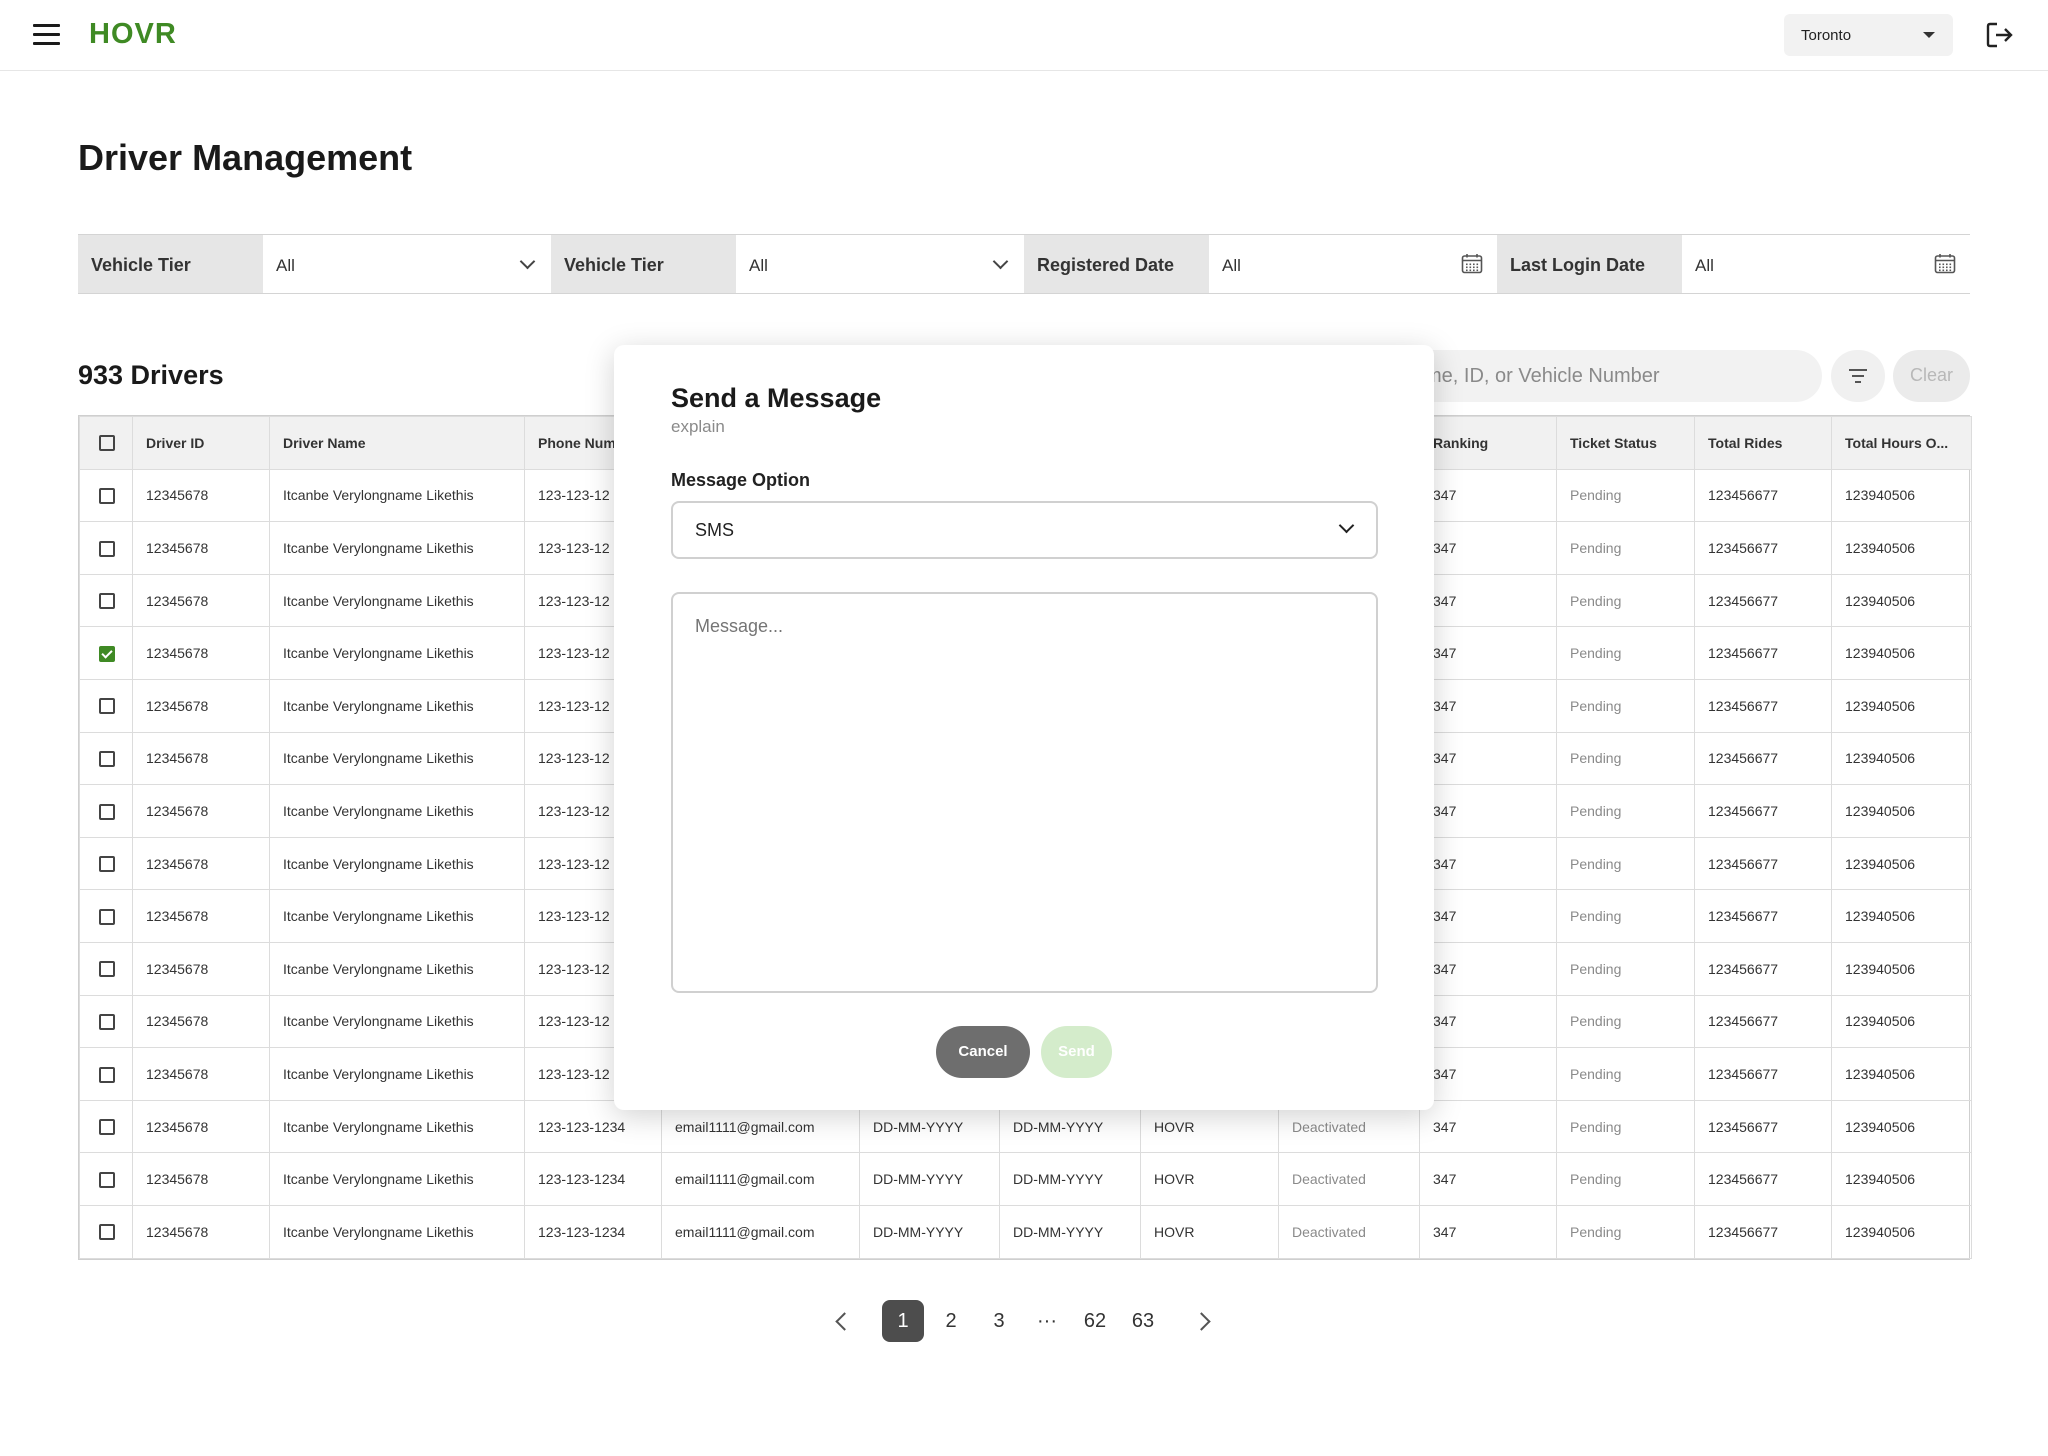 The height and width of the screenshot is (1456, 2048). What do you see at coordinates (1076, 1052) in the screenshot?
I see `send-button: Send` at bounding box center [1076, 1052].